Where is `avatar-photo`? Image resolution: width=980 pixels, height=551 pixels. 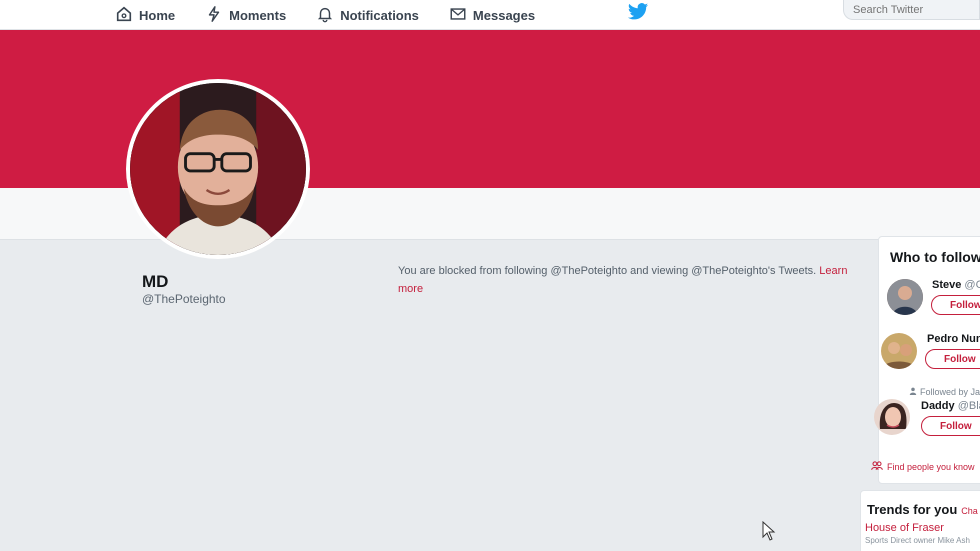
avatar-photo is located at coordinates (218, 169).